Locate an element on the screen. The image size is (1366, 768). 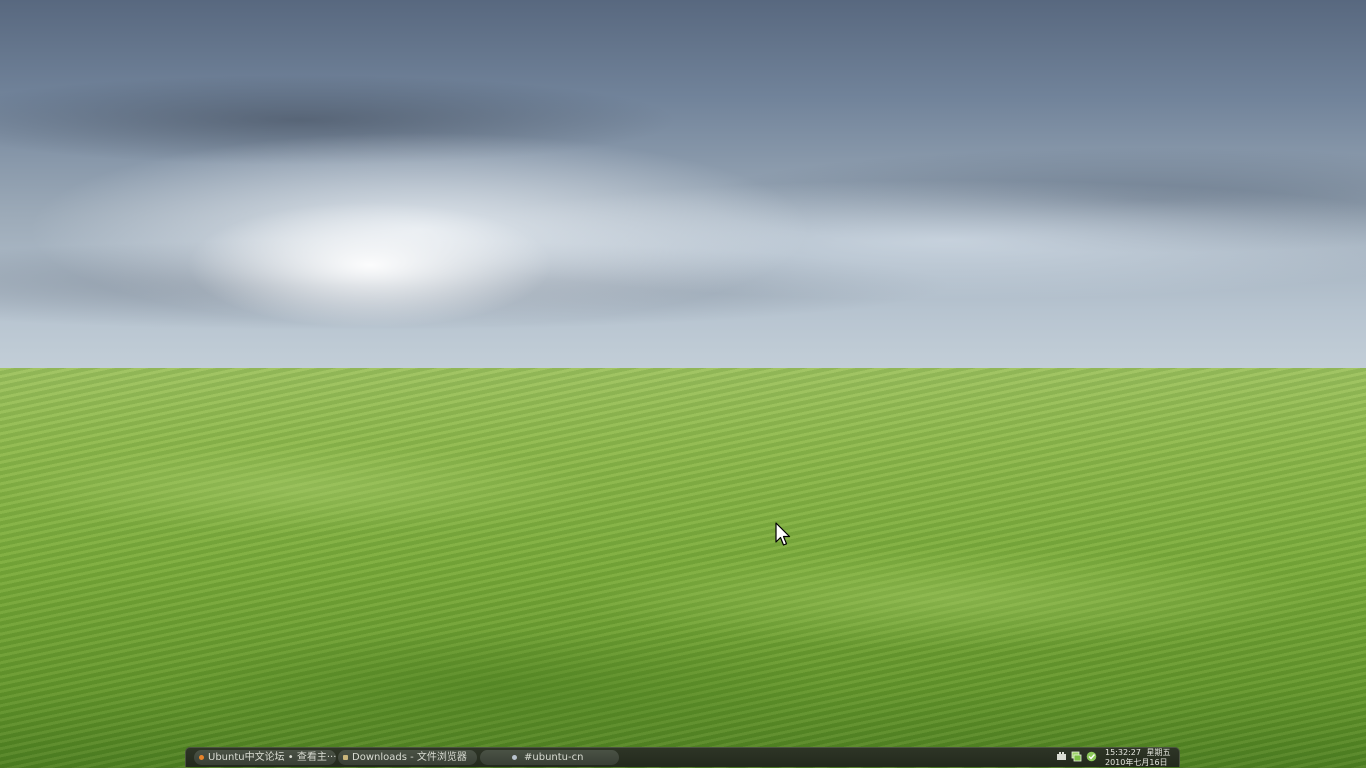
clock-date: 2010年七月16日 is located at coordinates (1136, 762).